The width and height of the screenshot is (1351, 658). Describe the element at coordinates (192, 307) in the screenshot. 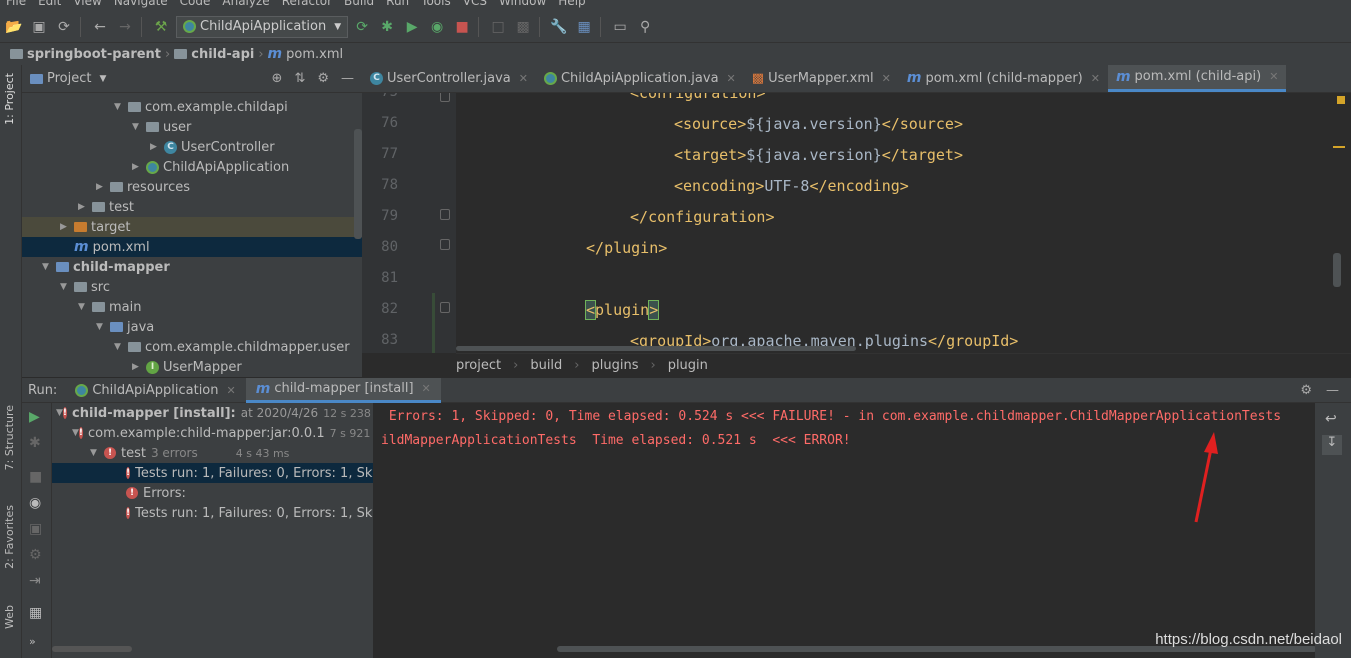

I see `tree-row-main: ▼ main` at that location.